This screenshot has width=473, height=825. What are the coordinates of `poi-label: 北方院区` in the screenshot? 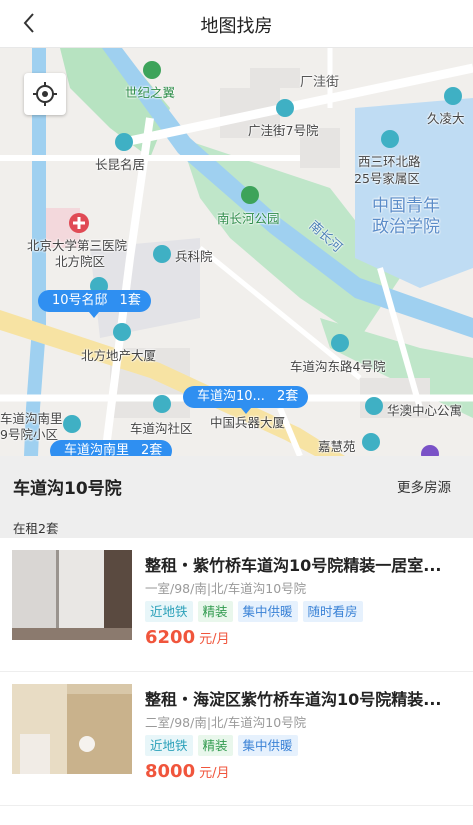 It's located at (80, 261).